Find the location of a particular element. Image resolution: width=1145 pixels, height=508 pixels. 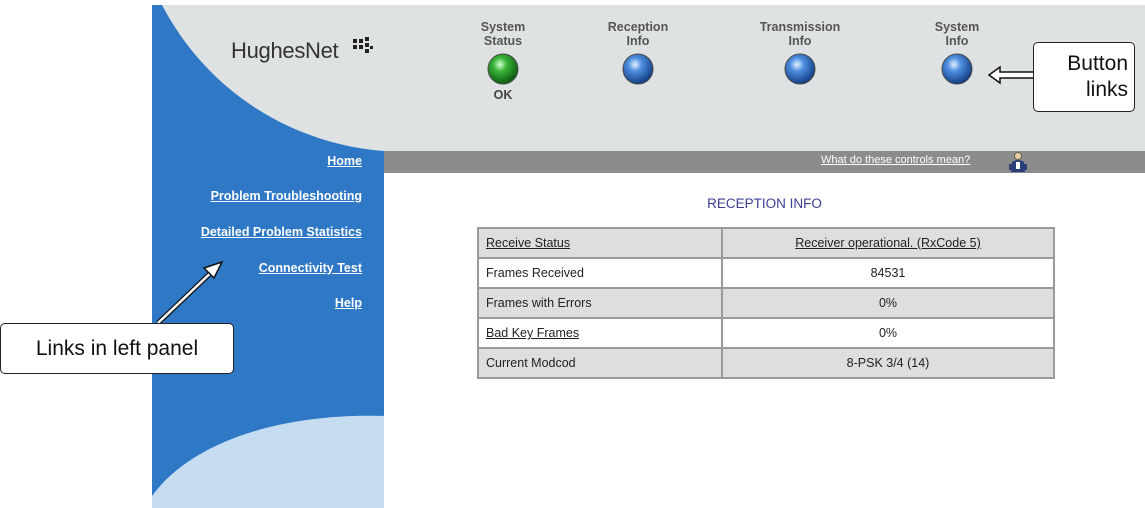

callout-line: links is located at coordinates (1106, 89).